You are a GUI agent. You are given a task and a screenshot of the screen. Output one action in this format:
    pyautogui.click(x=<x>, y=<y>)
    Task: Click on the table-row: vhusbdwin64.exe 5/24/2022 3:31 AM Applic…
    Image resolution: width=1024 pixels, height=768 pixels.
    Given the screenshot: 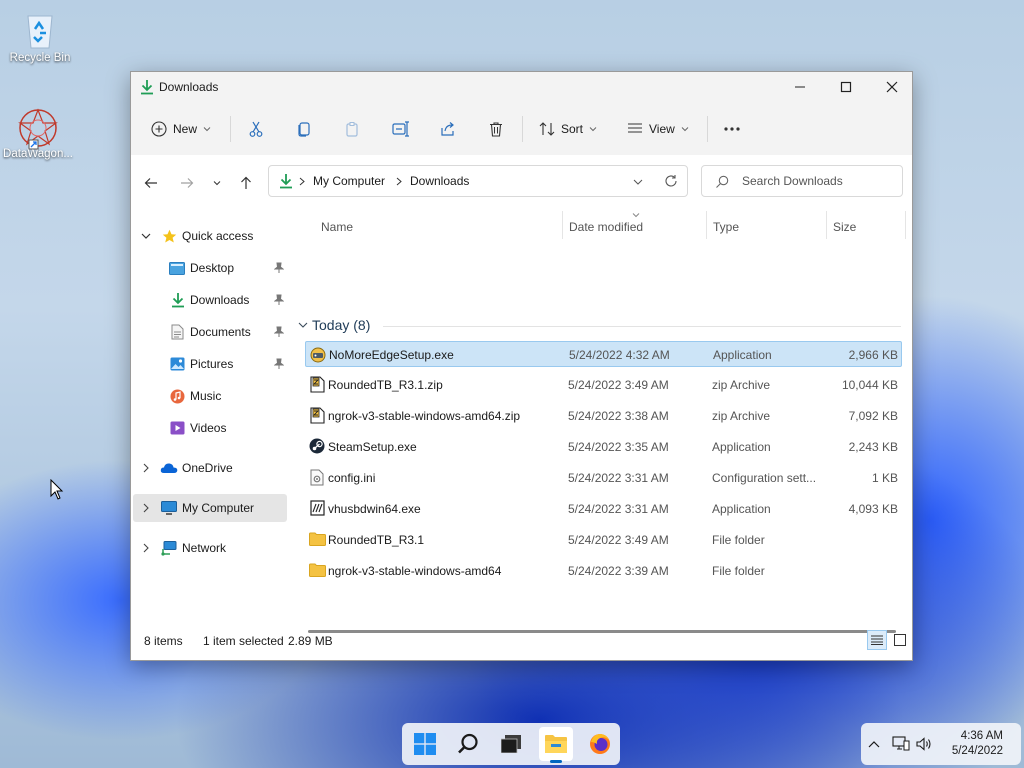 What is the action you would take?
    pyautogui.click(x=603, y=509)
    